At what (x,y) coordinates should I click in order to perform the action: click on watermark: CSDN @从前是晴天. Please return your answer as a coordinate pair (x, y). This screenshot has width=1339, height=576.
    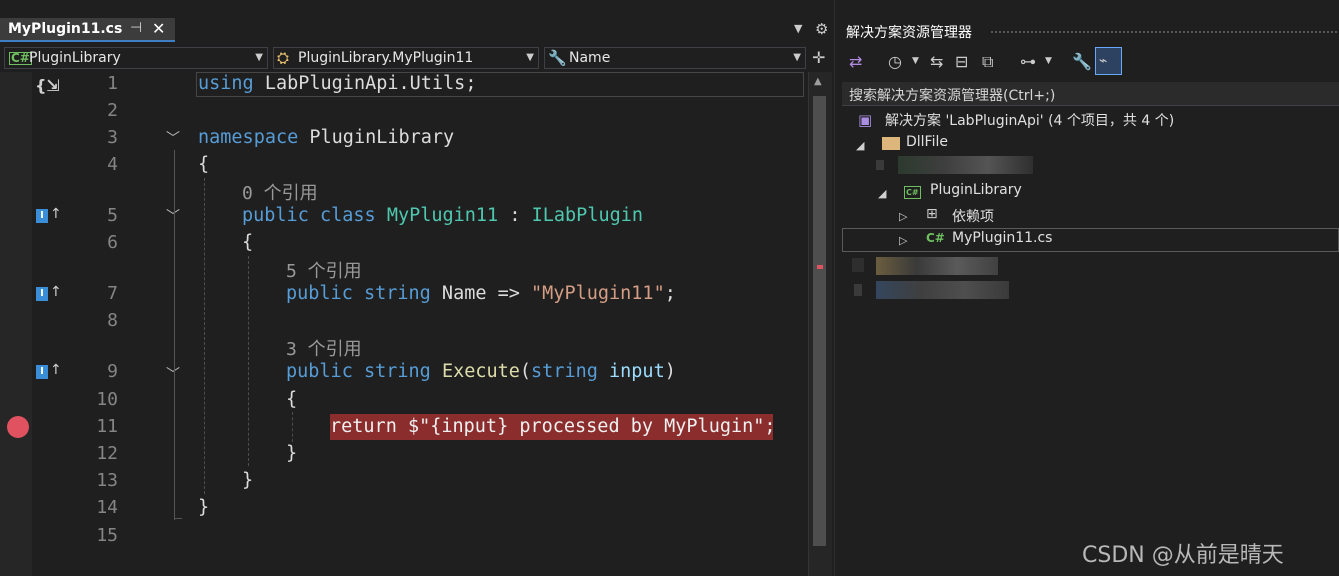
    Looking at the image, I should click on (1183, 555).